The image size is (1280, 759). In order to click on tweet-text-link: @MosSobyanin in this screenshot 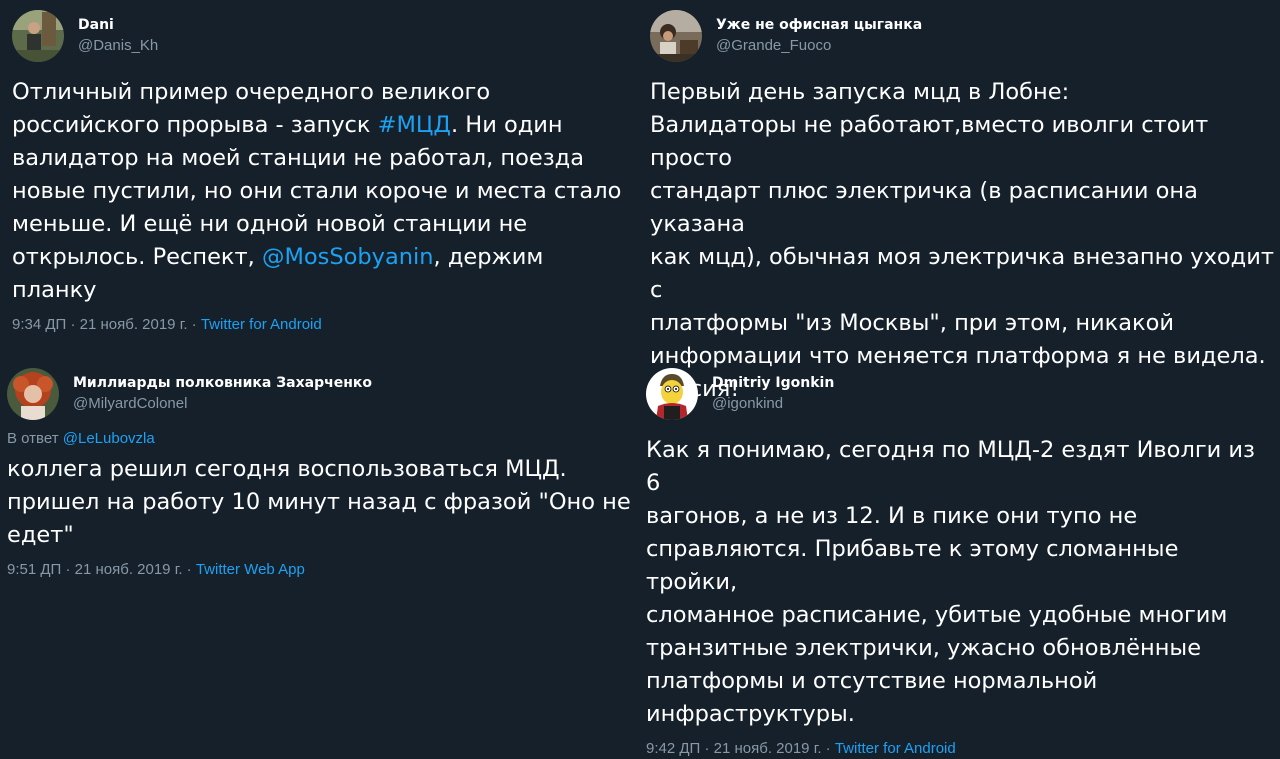, I will do `click(348, 257)`.